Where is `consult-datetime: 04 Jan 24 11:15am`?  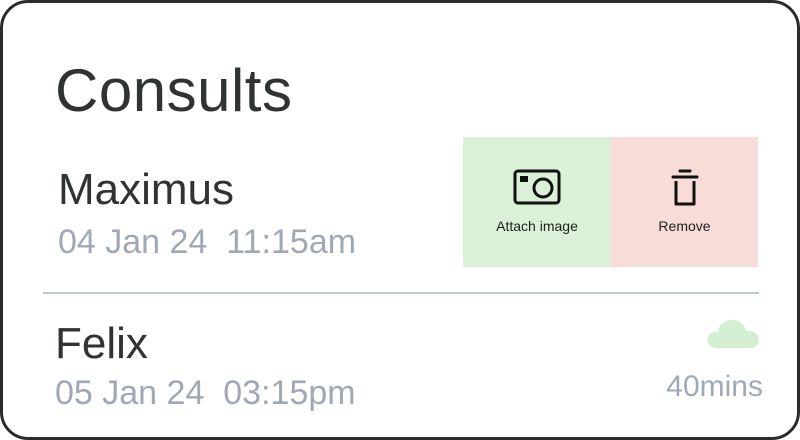 consult-datetime: 04 Jan 24 11:15am is located at coordinates (207, 242).